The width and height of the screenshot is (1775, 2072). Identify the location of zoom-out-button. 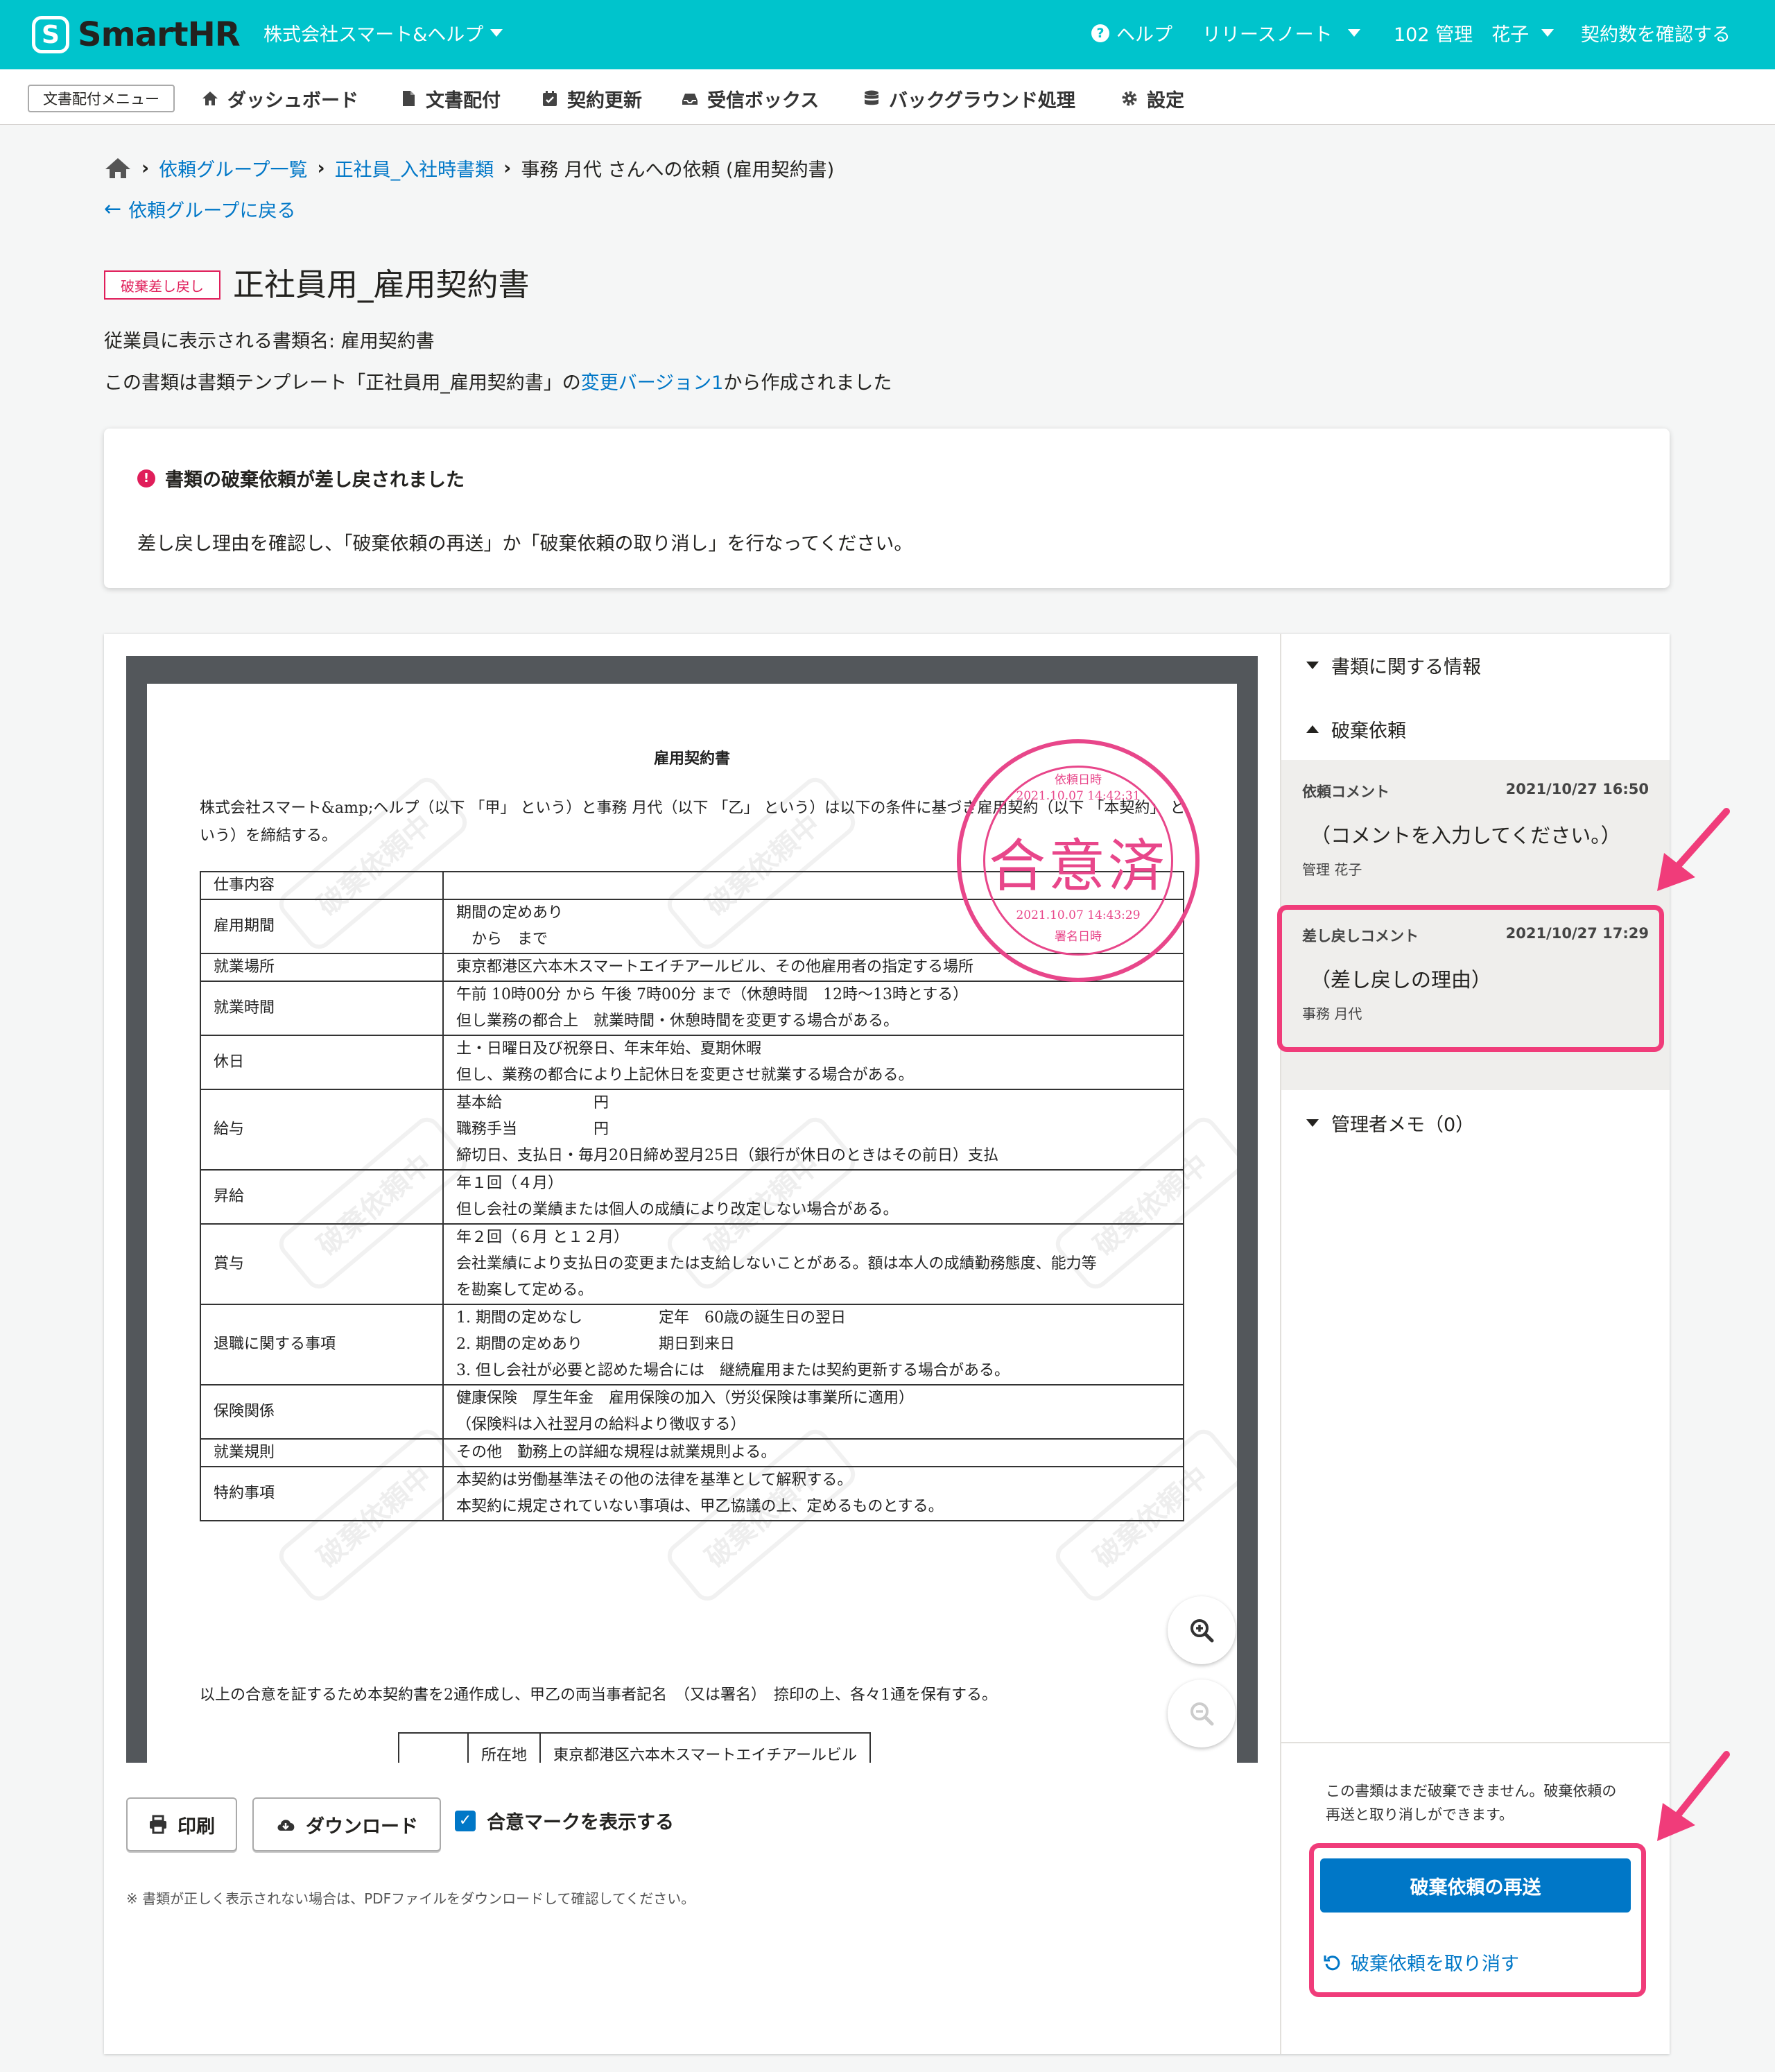
(1202, 1713).